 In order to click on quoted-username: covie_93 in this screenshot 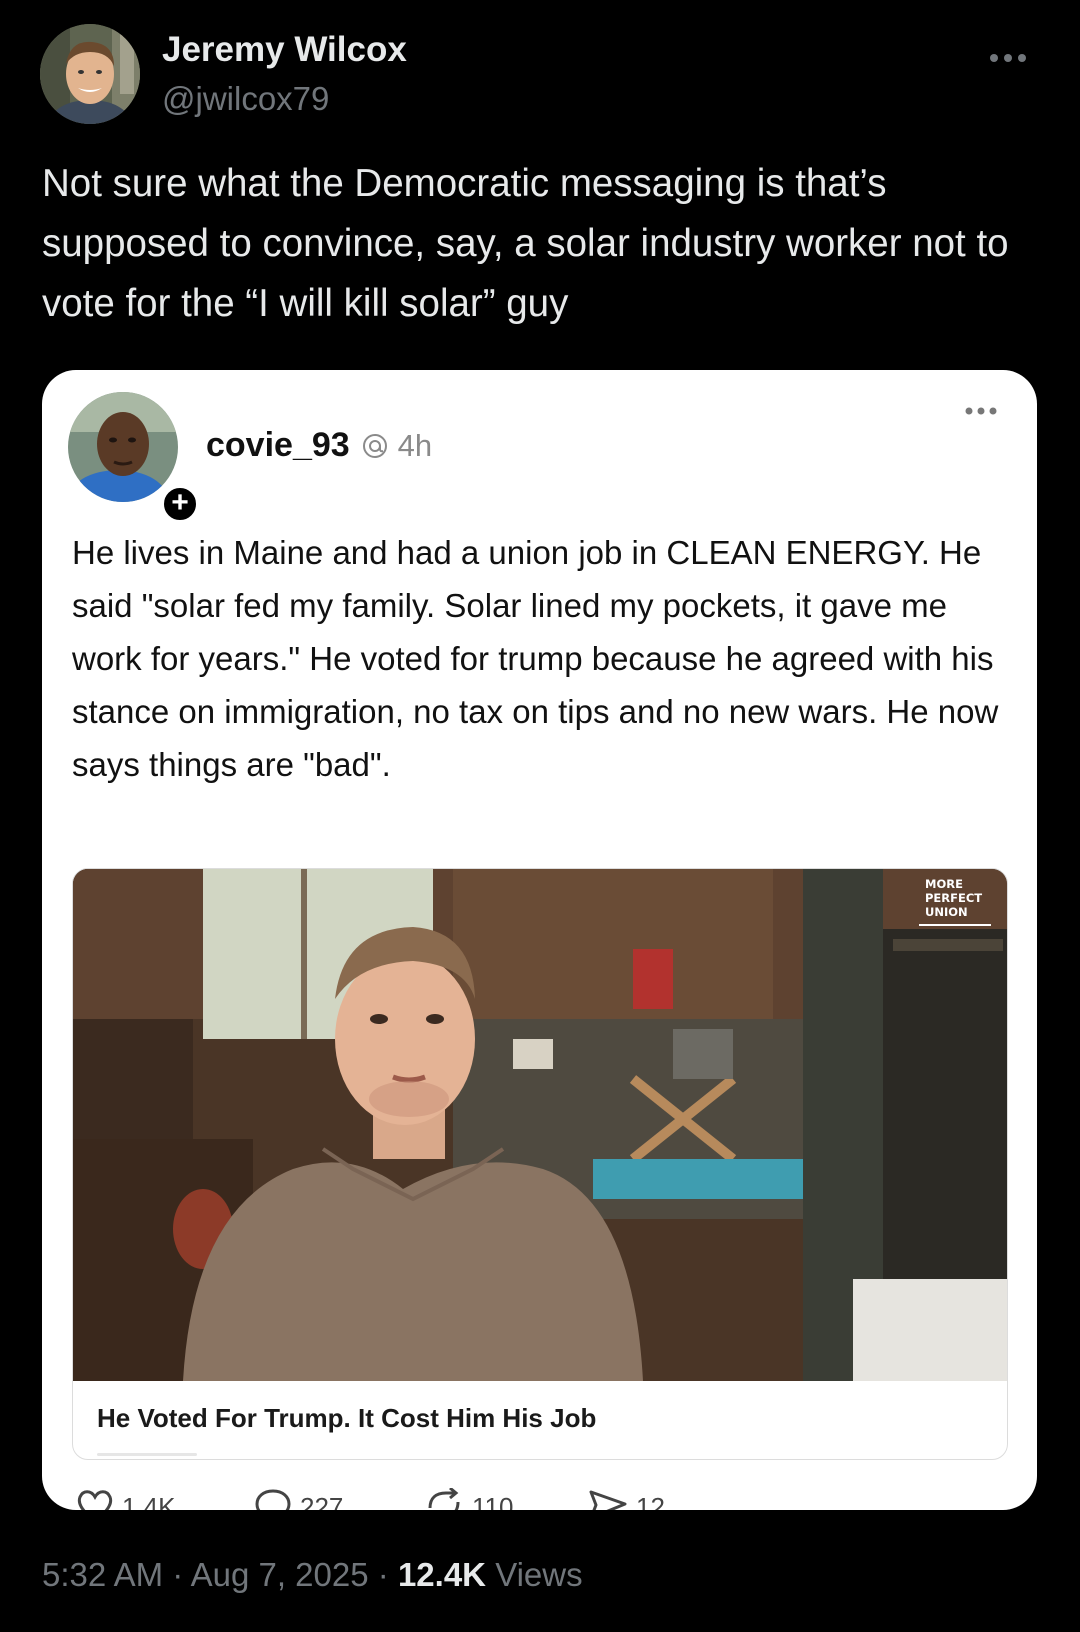, I will do `click(278, 445)`.